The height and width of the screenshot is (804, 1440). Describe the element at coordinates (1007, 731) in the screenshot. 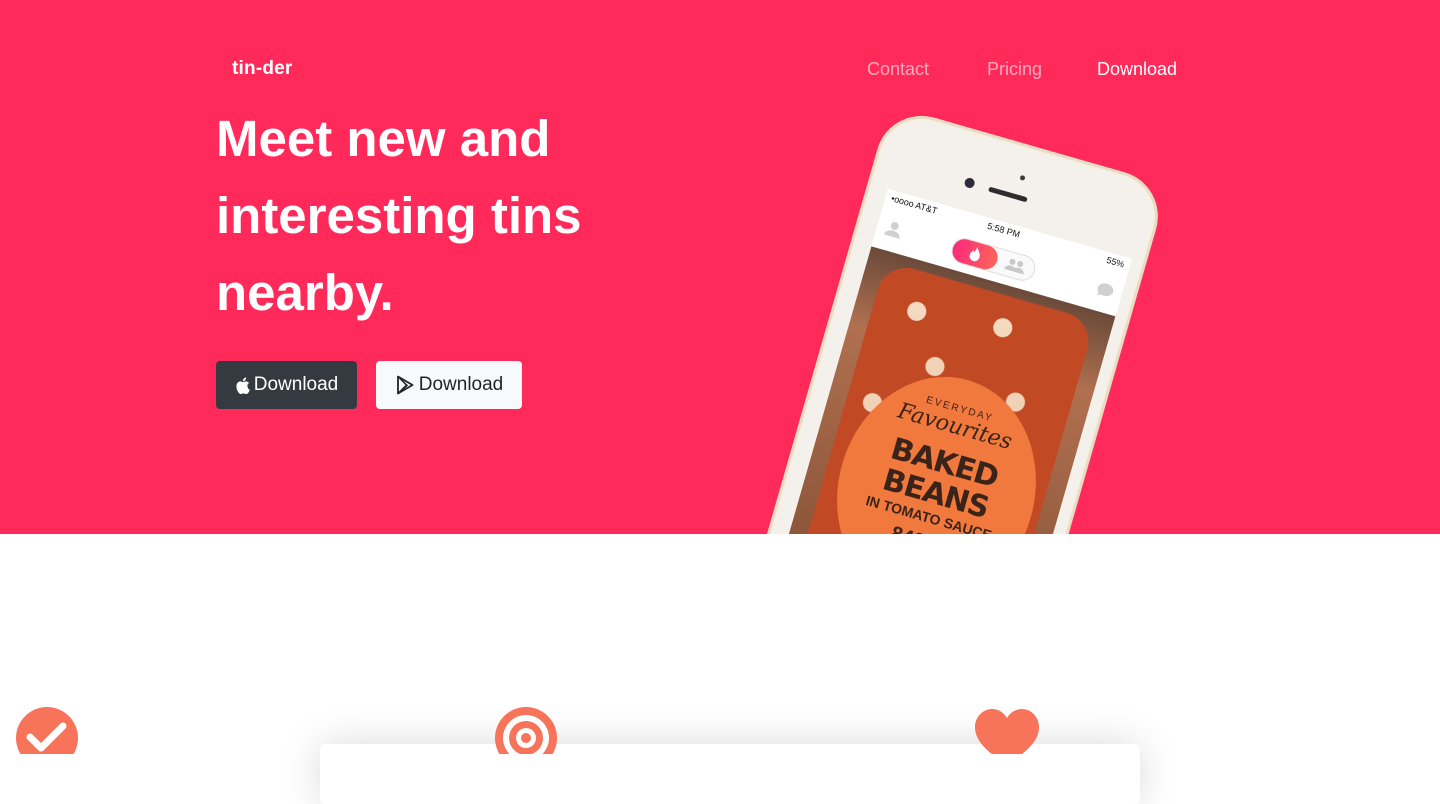

I see `heart-icon` at that location.